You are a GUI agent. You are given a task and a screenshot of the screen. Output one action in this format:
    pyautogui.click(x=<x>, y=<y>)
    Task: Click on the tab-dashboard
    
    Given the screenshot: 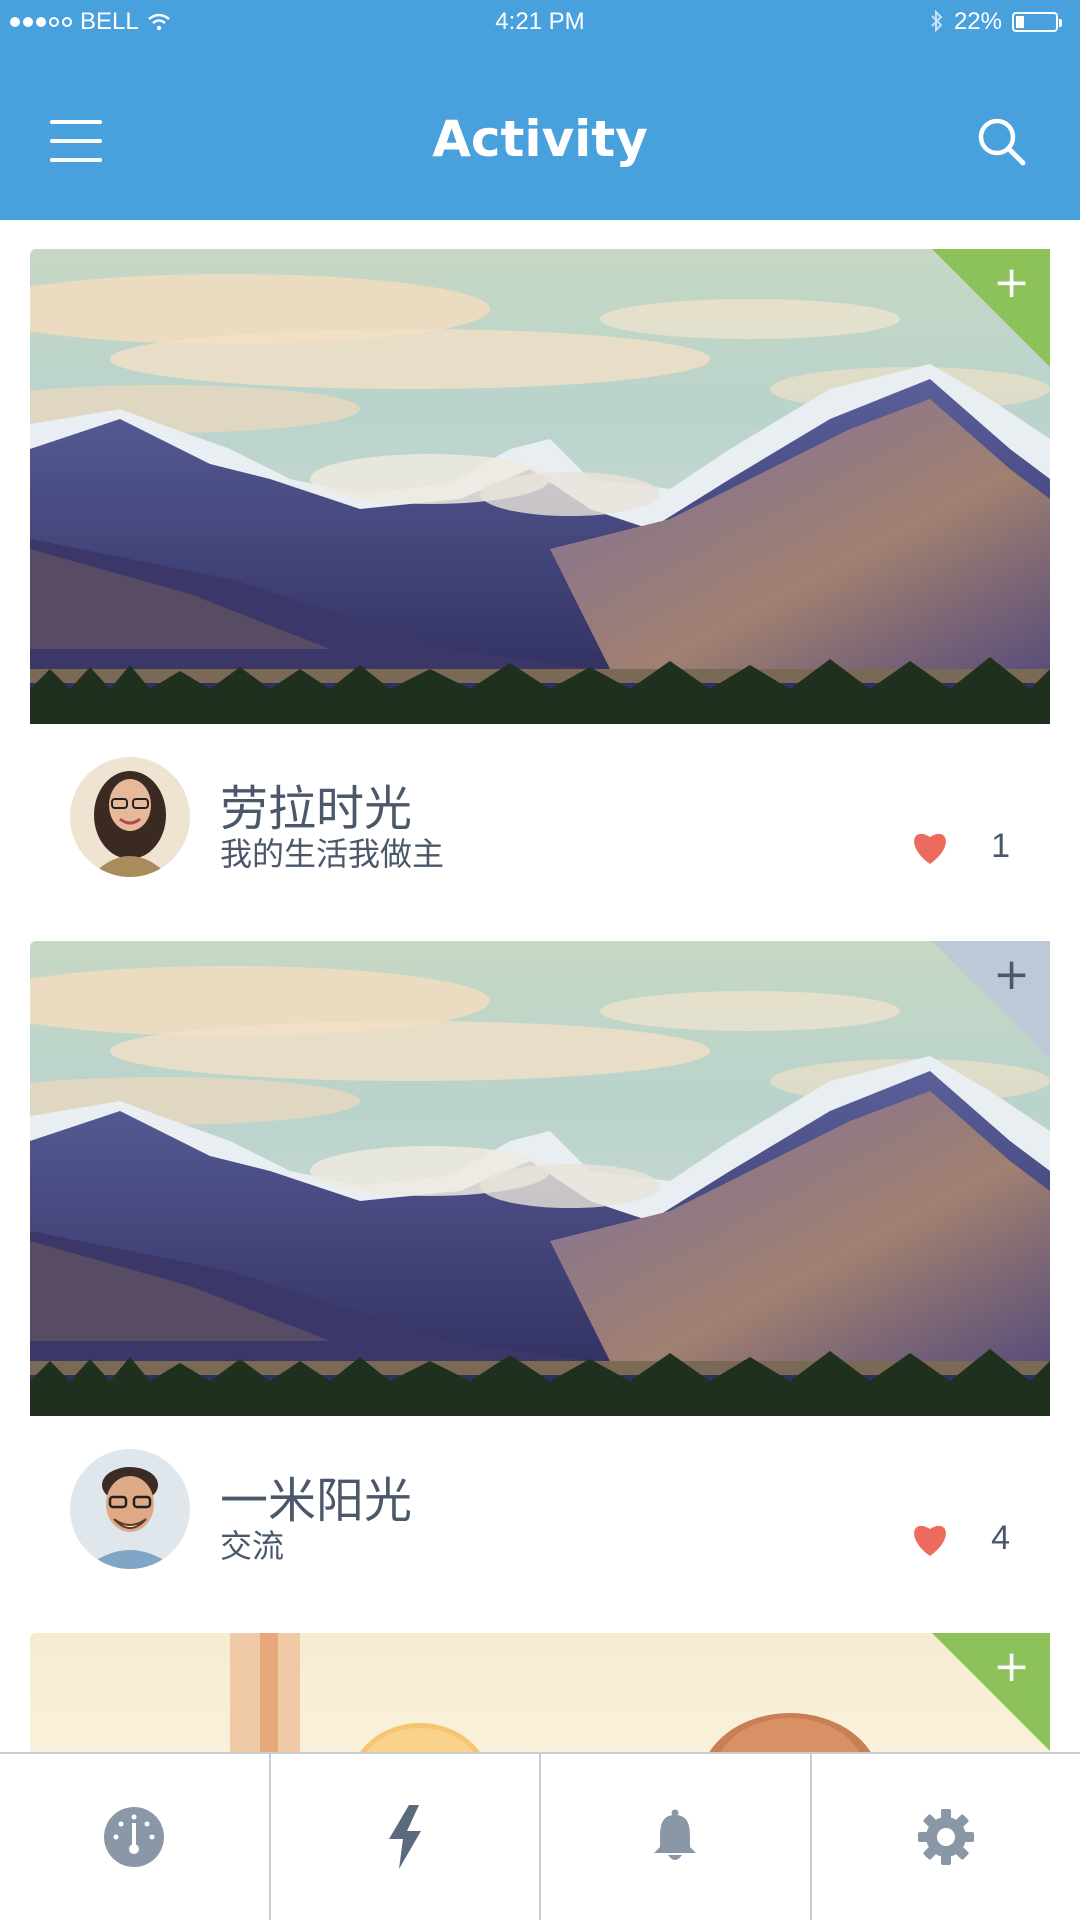 What is the action you would take?
    pyautogui.click(x=134, y=1837)
    